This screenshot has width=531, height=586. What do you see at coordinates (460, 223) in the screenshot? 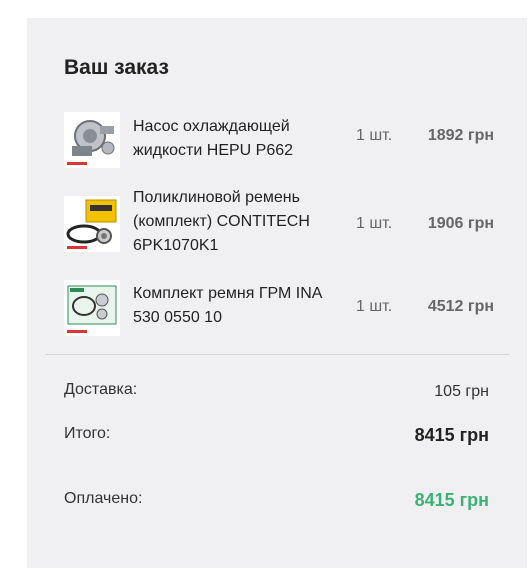
I see `item-price: 1906 грн` at bounding box center [460, 223].